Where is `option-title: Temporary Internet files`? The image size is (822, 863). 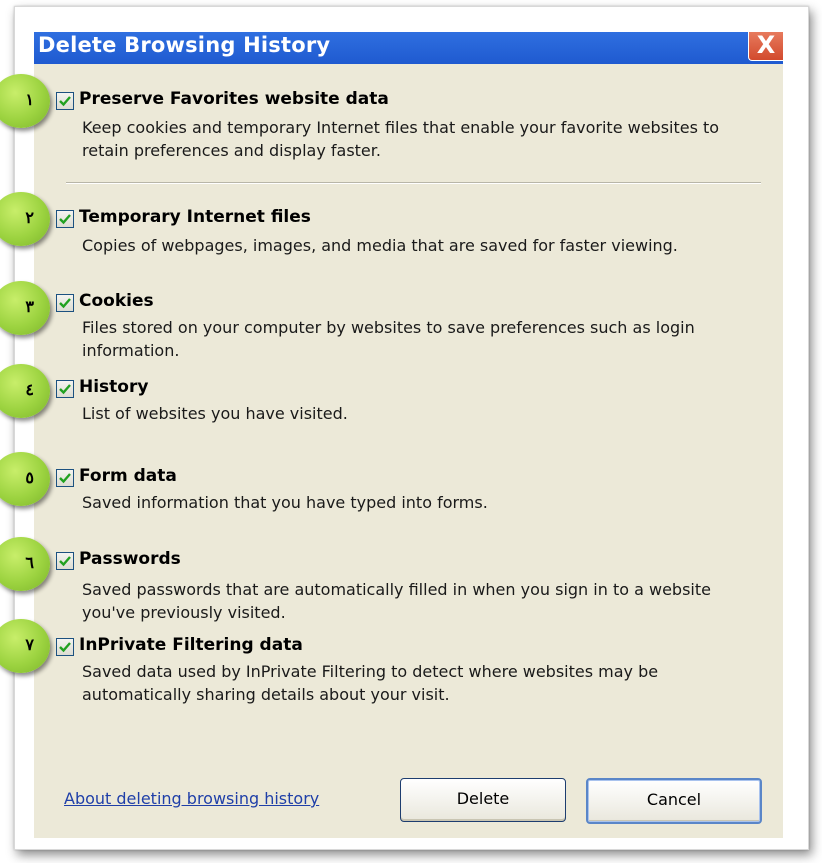
option-title: Temporary Internet files is located at coordinates (195, 217).